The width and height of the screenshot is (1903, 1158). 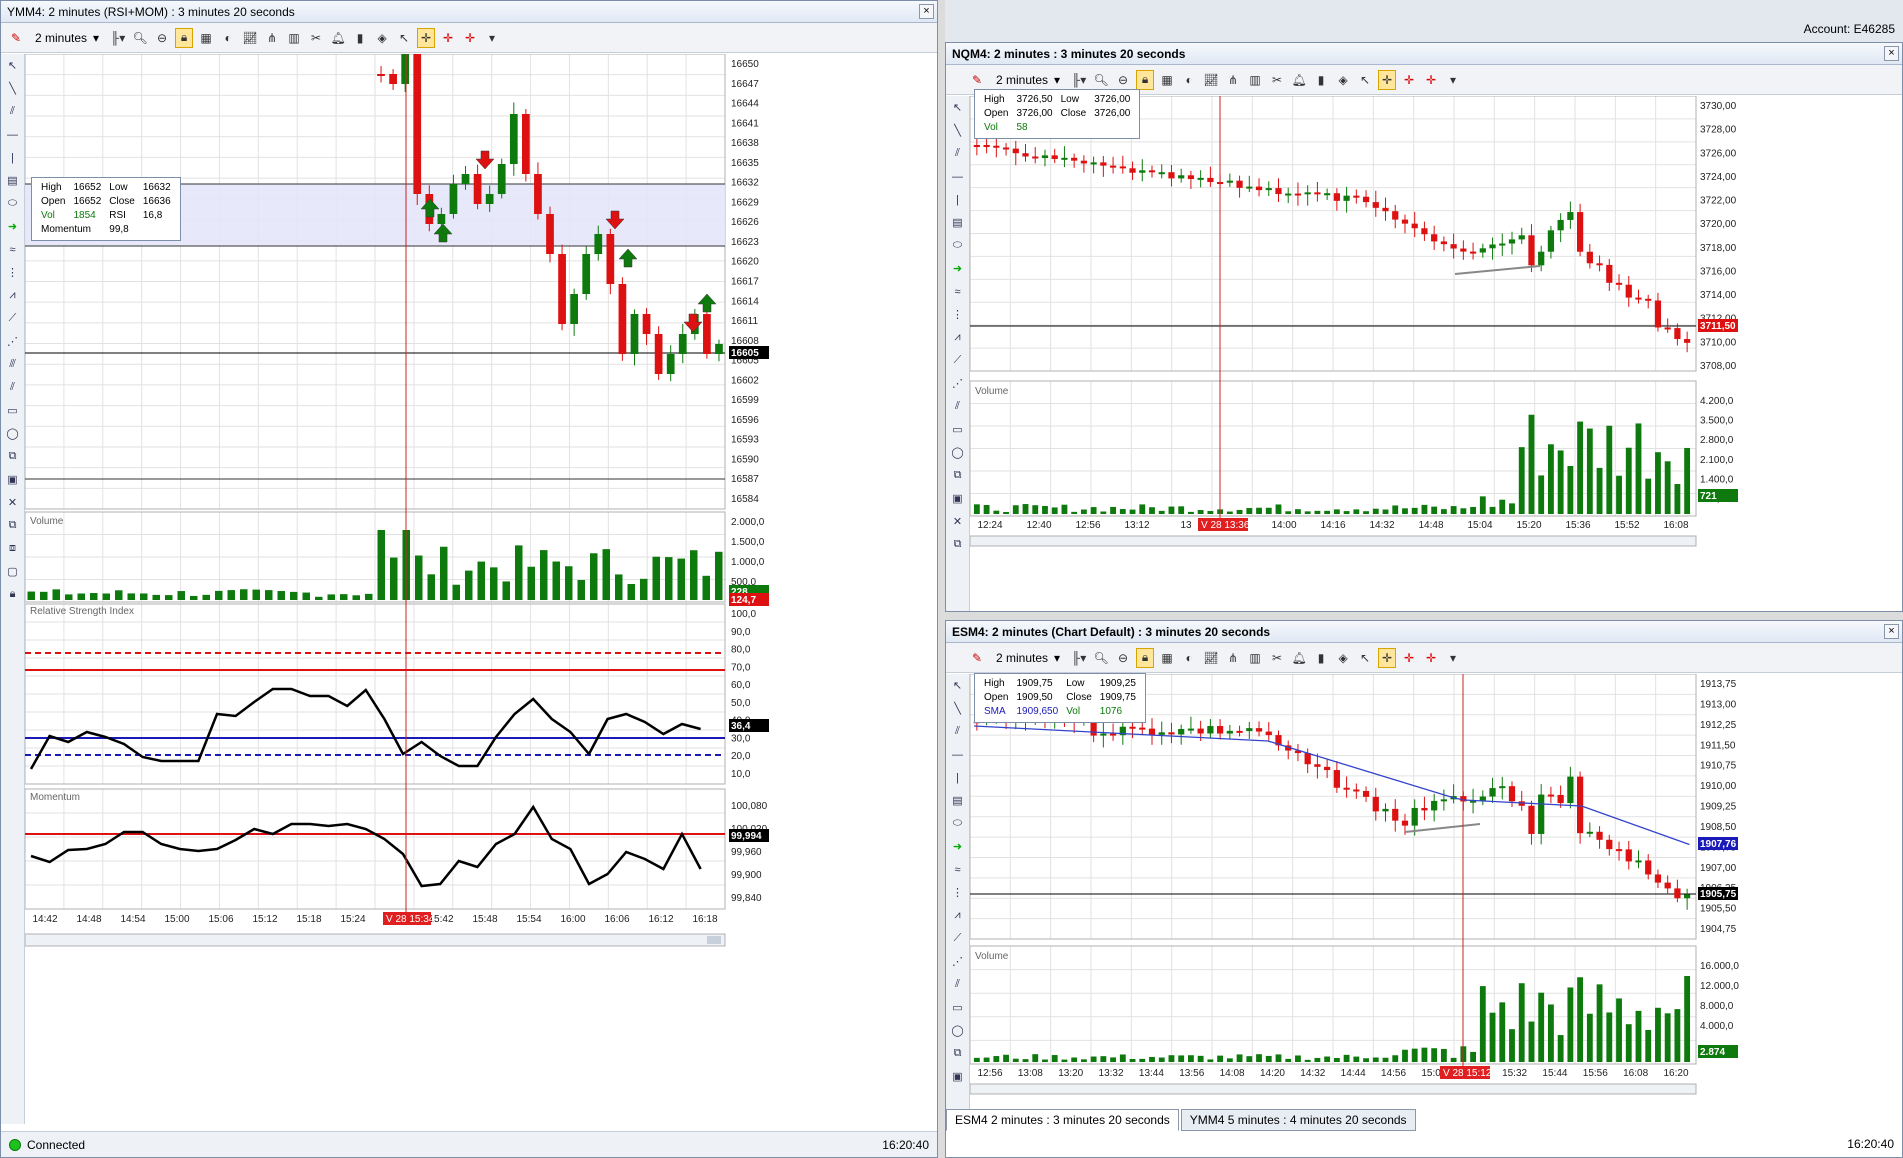 What do you see at coordinates (12, 548) in the screenshot?
I see `paste-icon: ⧈` at bounding box center [12, 548].